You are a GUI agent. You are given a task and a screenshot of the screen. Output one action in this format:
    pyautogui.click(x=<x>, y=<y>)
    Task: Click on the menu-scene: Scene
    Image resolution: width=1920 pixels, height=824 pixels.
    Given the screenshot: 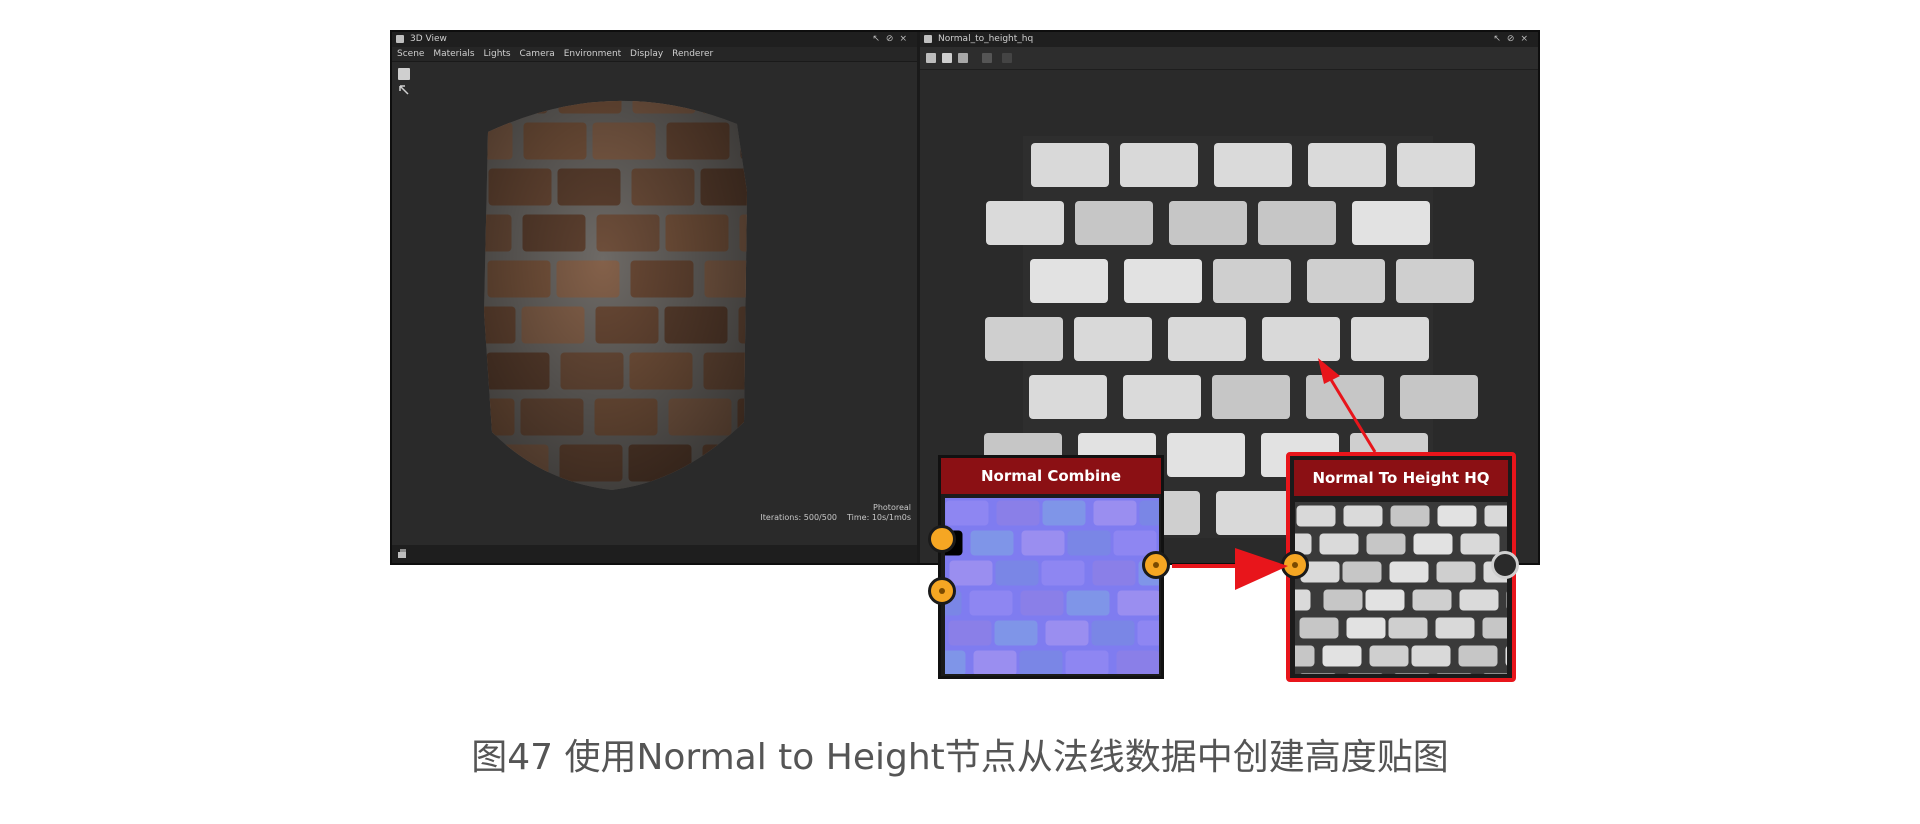 What is the action you would take?
    pyautogui.click(x=410, y=54)
    